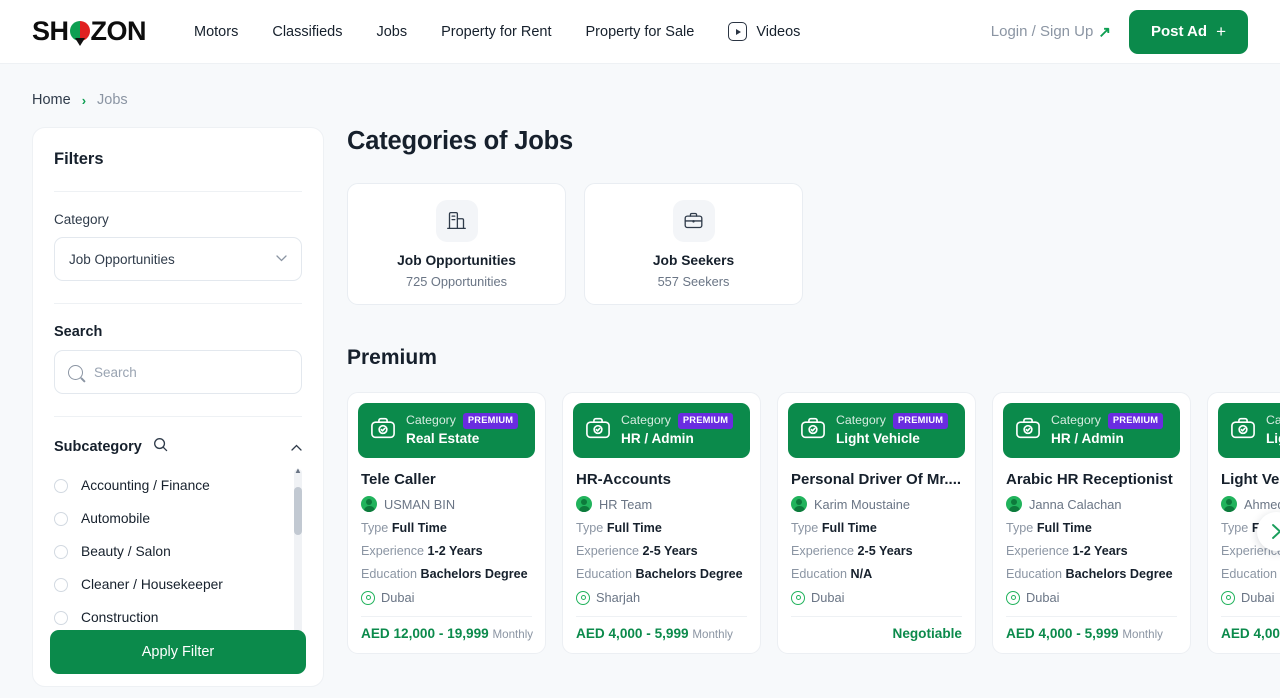 The height and width of the screenshot is (698, 1280). Describe the element at coordinates (178, 447) in the screenshot. I see `subcategory-header: Subcategory` at that location.